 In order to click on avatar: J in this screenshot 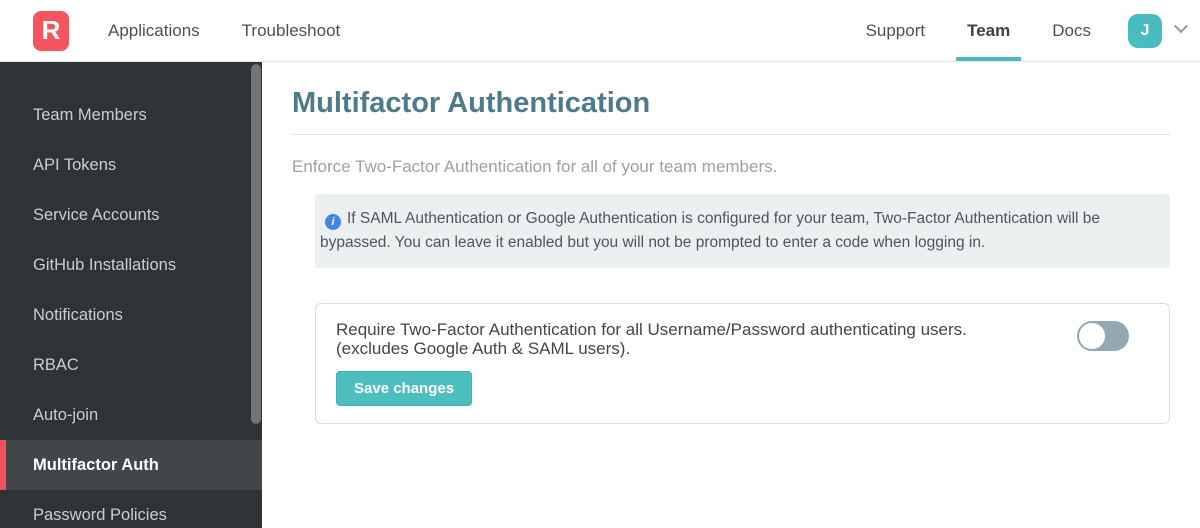, I will do `click(1145, 30)`.